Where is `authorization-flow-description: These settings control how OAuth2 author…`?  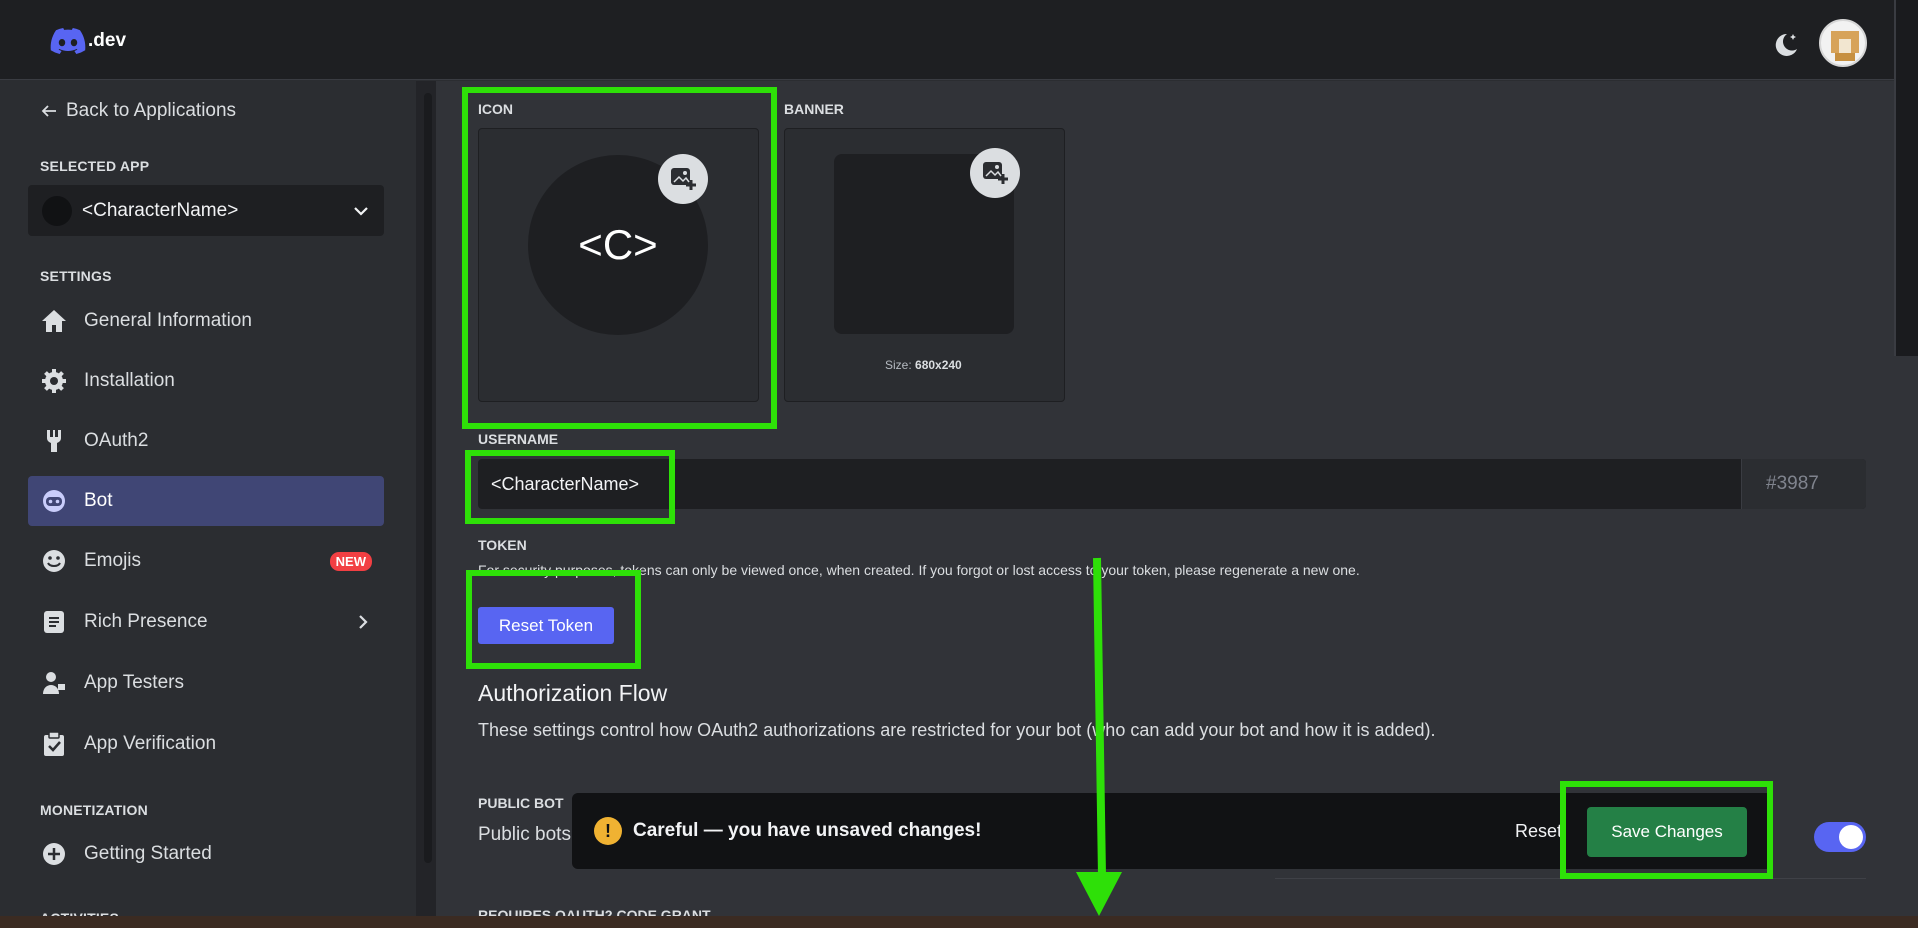 authorization-flow-description: These settings control how OAuth2 author… is located at coordinates (957, 730).